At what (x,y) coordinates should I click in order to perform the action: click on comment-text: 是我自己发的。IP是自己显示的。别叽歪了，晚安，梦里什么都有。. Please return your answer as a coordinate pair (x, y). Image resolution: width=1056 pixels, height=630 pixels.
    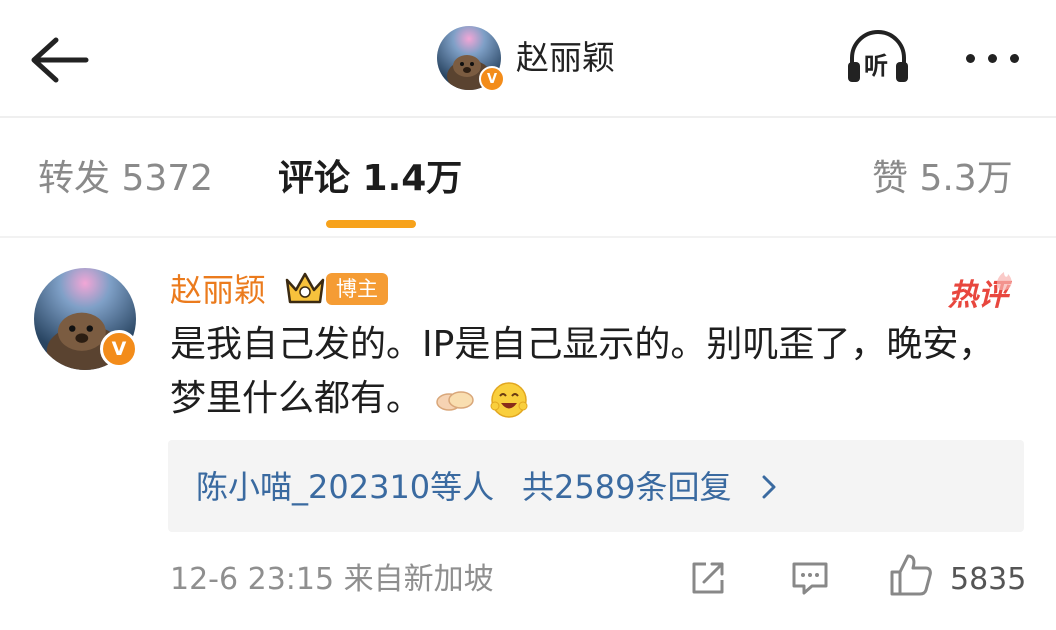
    Looking at the image, I should click on (582, 371).